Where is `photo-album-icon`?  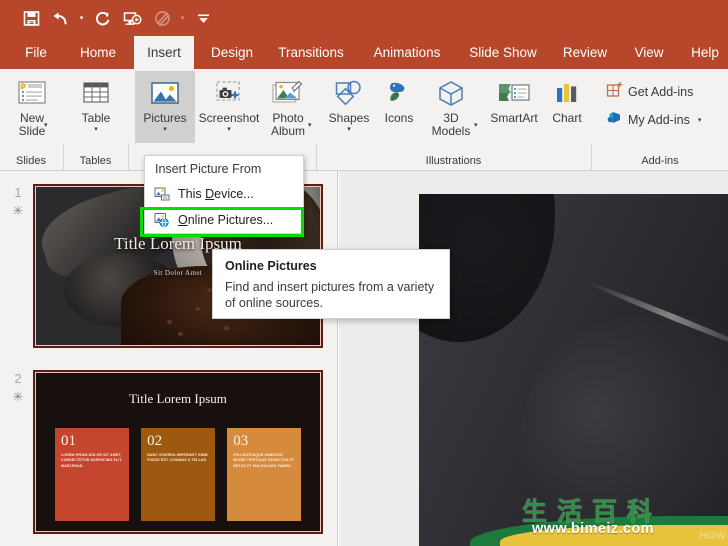 photo-album-icon is located at coordinates (288, 92).